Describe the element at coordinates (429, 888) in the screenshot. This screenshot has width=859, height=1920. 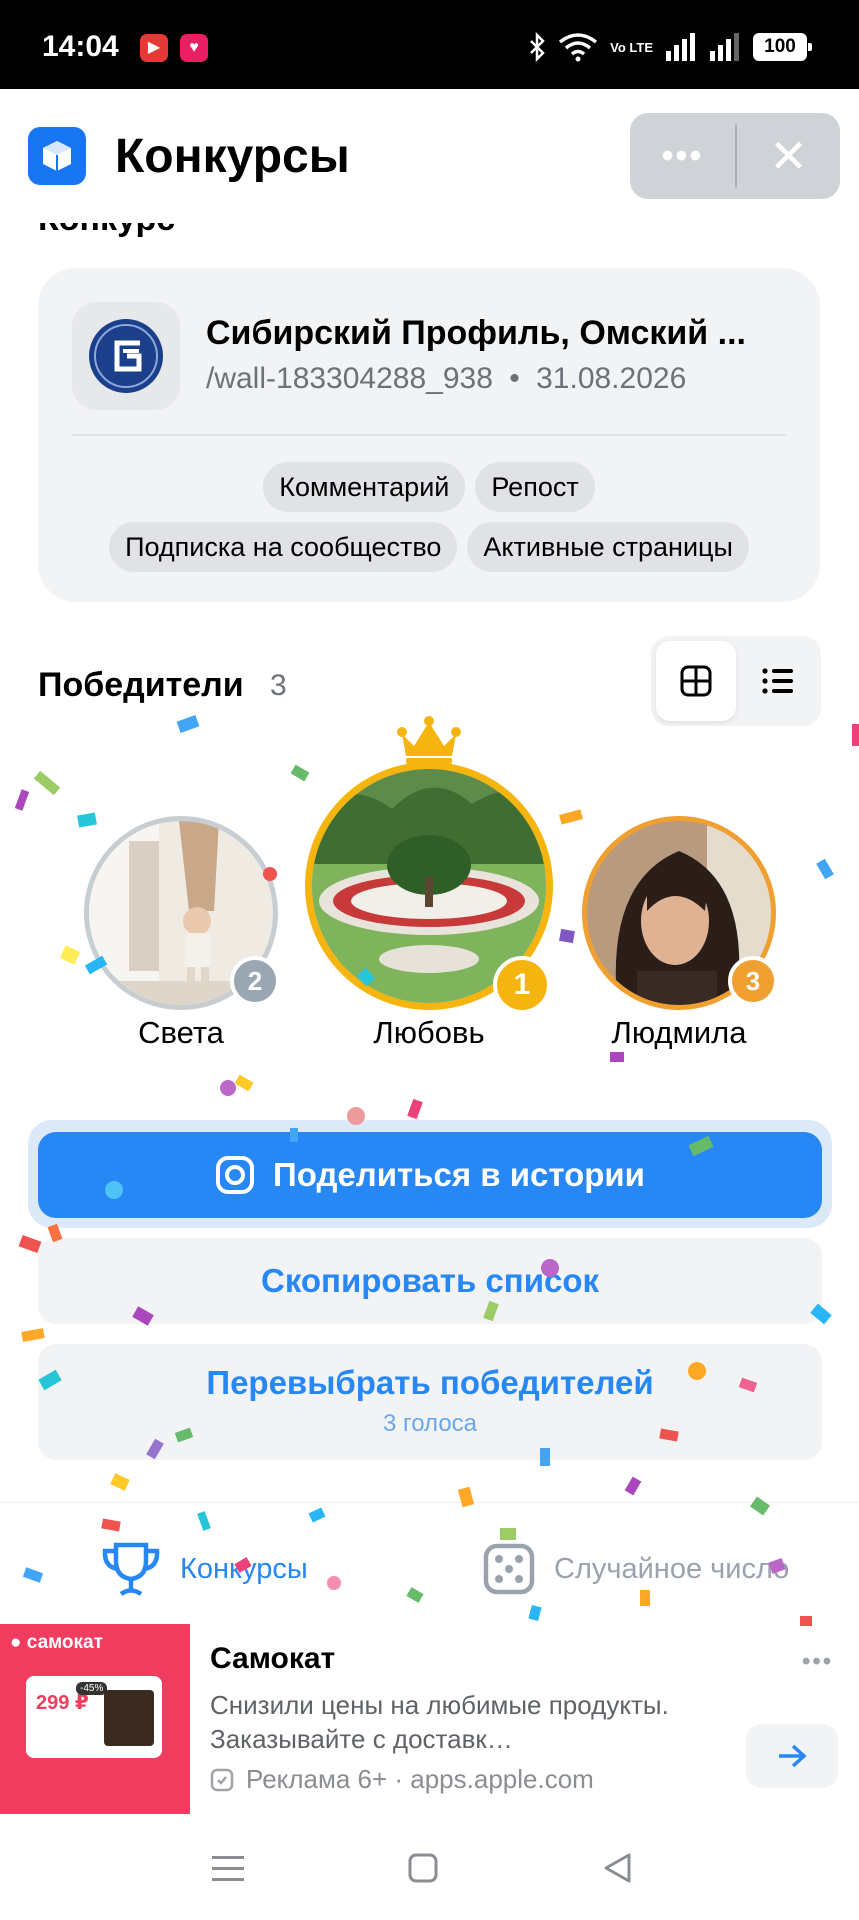
I see `winner-avatar-1: 1` at that location.